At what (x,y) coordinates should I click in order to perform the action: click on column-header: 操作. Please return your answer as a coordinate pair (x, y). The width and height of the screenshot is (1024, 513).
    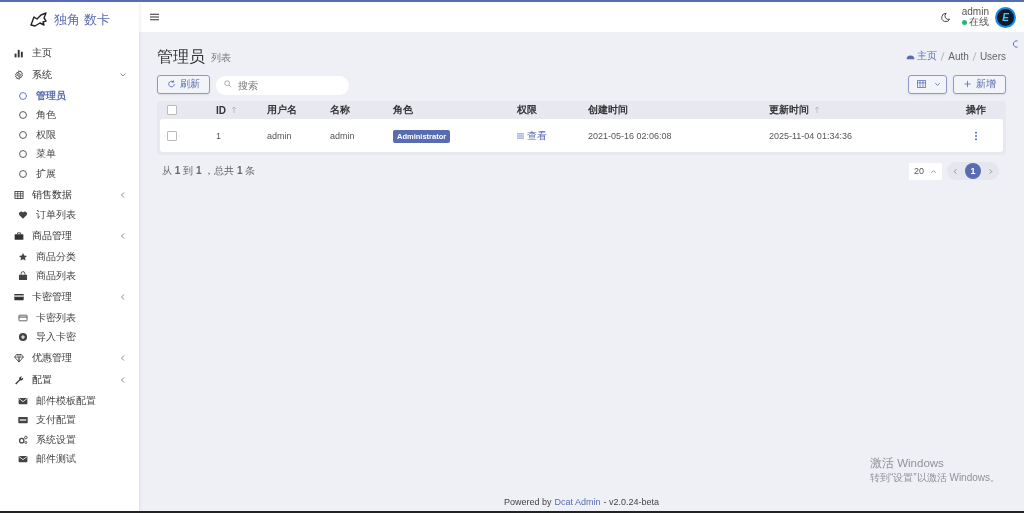
    Looking at the image, I should click on (975, 110).